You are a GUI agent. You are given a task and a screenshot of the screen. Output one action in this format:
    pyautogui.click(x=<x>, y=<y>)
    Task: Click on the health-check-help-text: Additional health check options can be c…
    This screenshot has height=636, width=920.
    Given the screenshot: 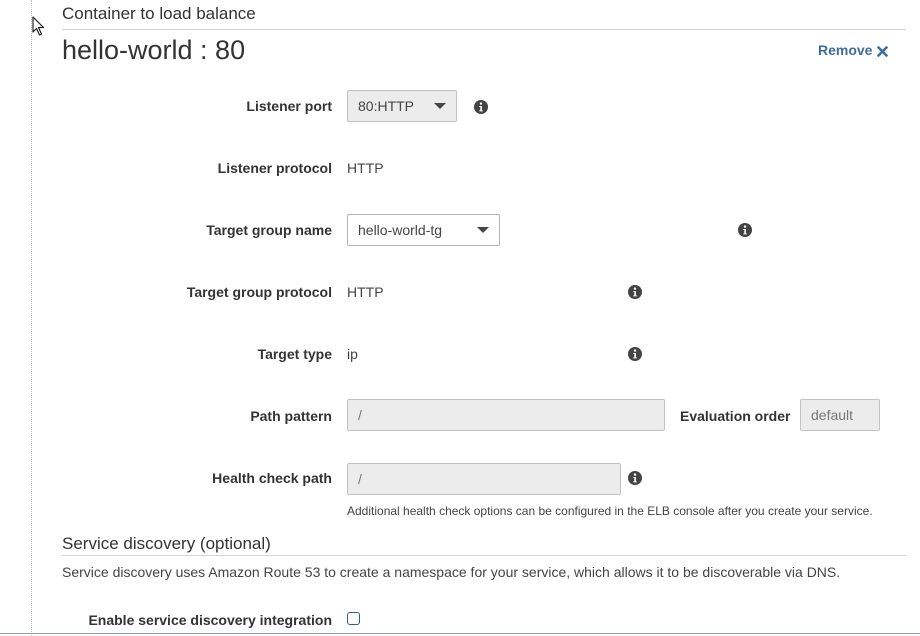 What is the action you would take?
    pyautogui.click(x=610, y=511)
    